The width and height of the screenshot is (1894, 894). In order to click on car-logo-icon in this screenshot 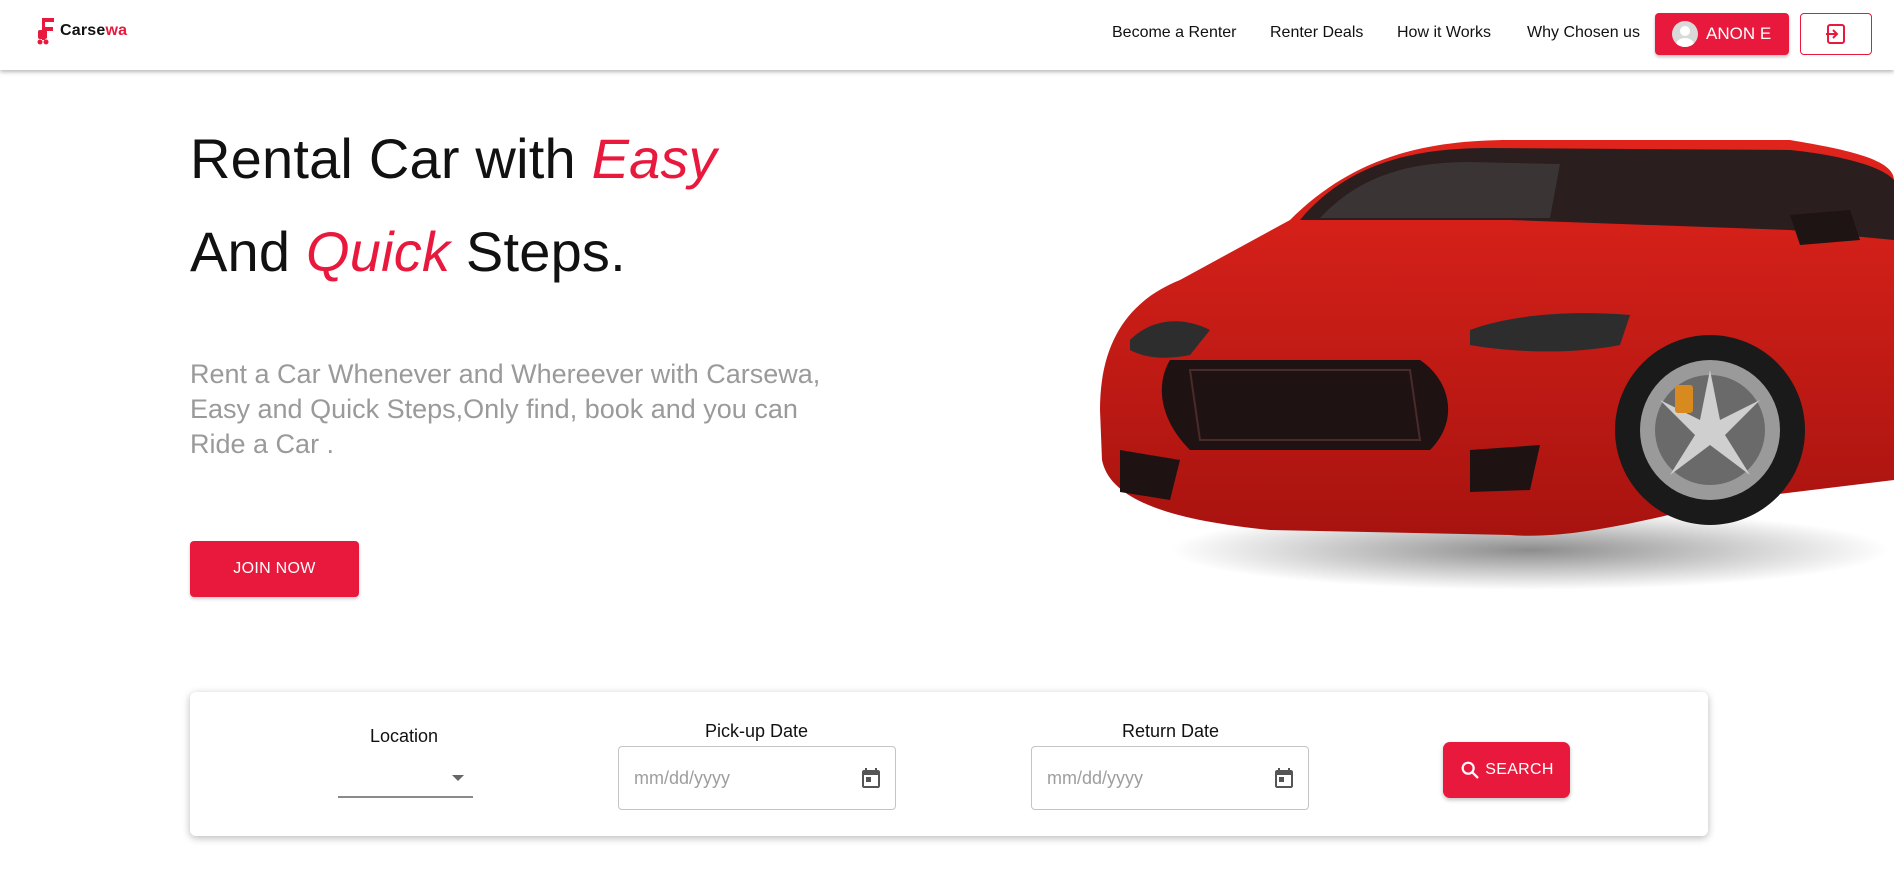, I will do `click(45, 31)`.